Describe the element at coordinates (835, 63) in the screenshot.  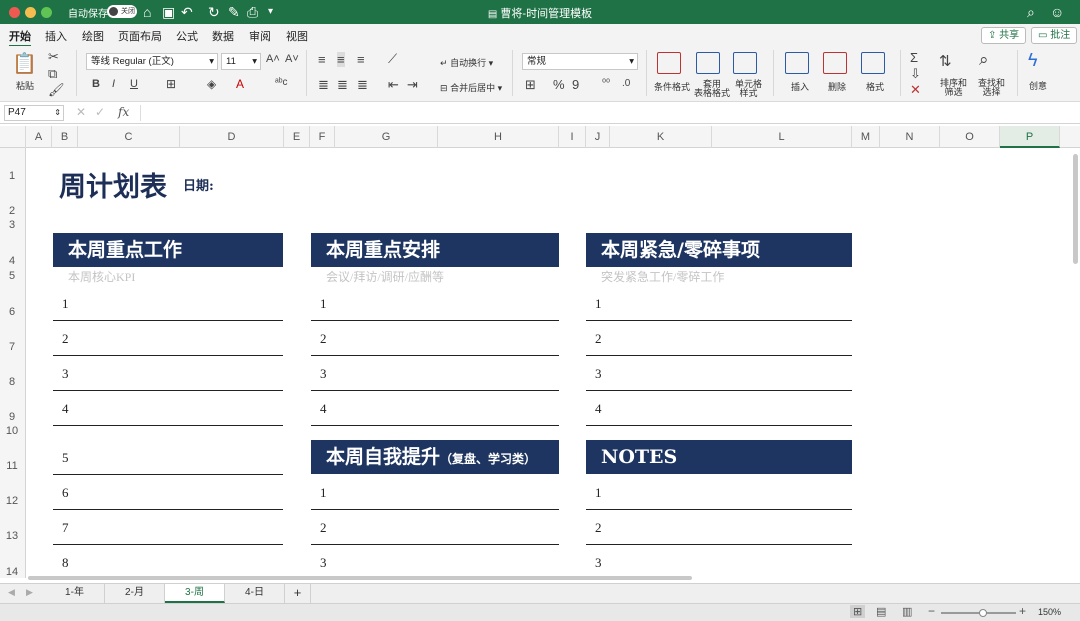
I see `delete-cells-icon` at that location.